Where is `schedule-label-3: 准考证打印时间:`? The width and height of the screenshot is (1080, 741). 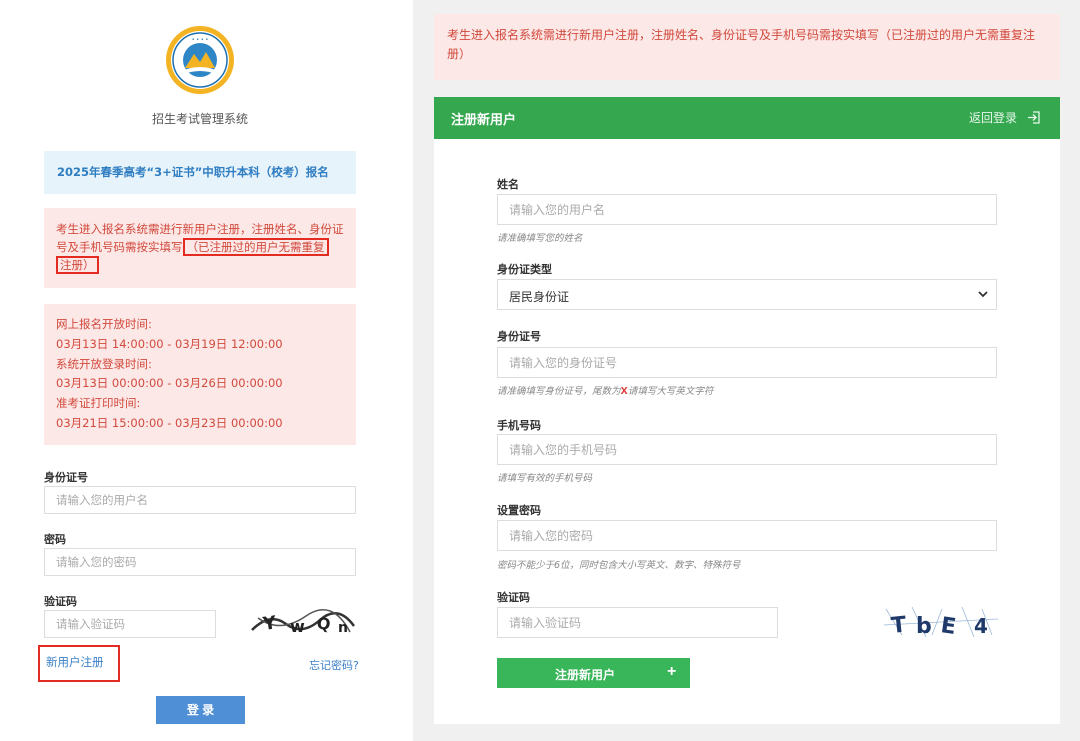
schedule-label-3: 准考证打印时间: is located at coordinates (98, 403).